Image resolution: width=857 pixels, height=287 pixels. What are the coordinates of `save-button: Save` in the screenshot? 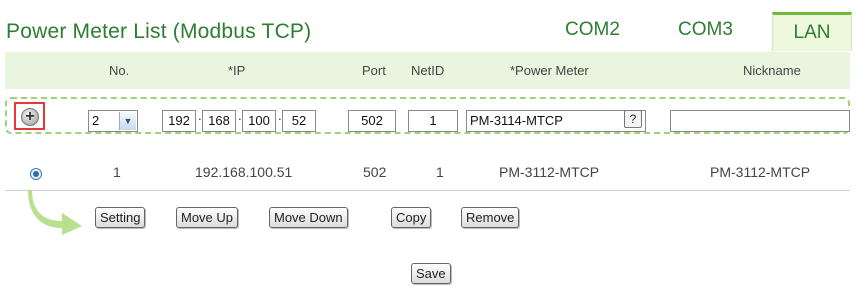 It's located at (431, 273).